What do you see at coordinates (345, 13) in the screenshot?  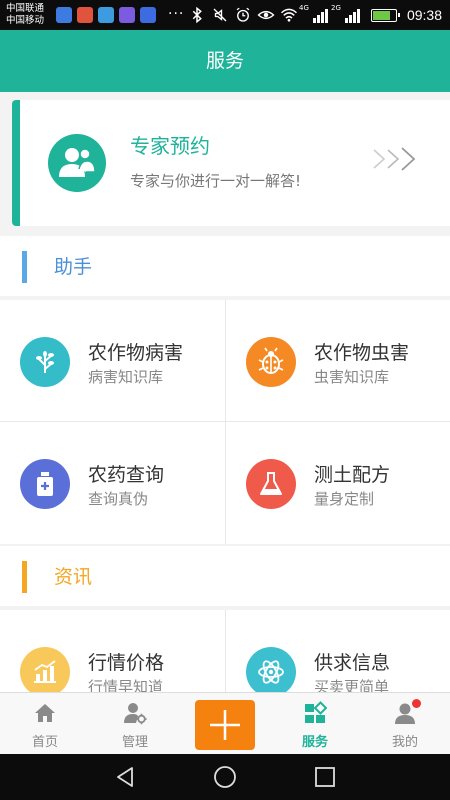 I see `signal-strength-2: 2G` at bounding box center [345, 13].